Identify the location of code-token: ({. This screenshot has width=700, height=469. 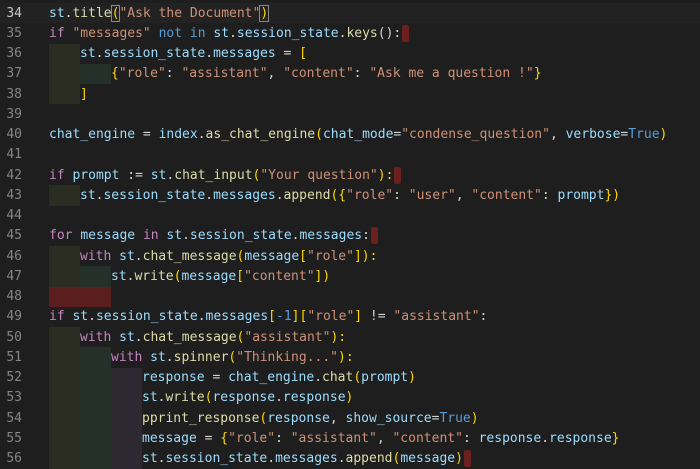
(338, 195).